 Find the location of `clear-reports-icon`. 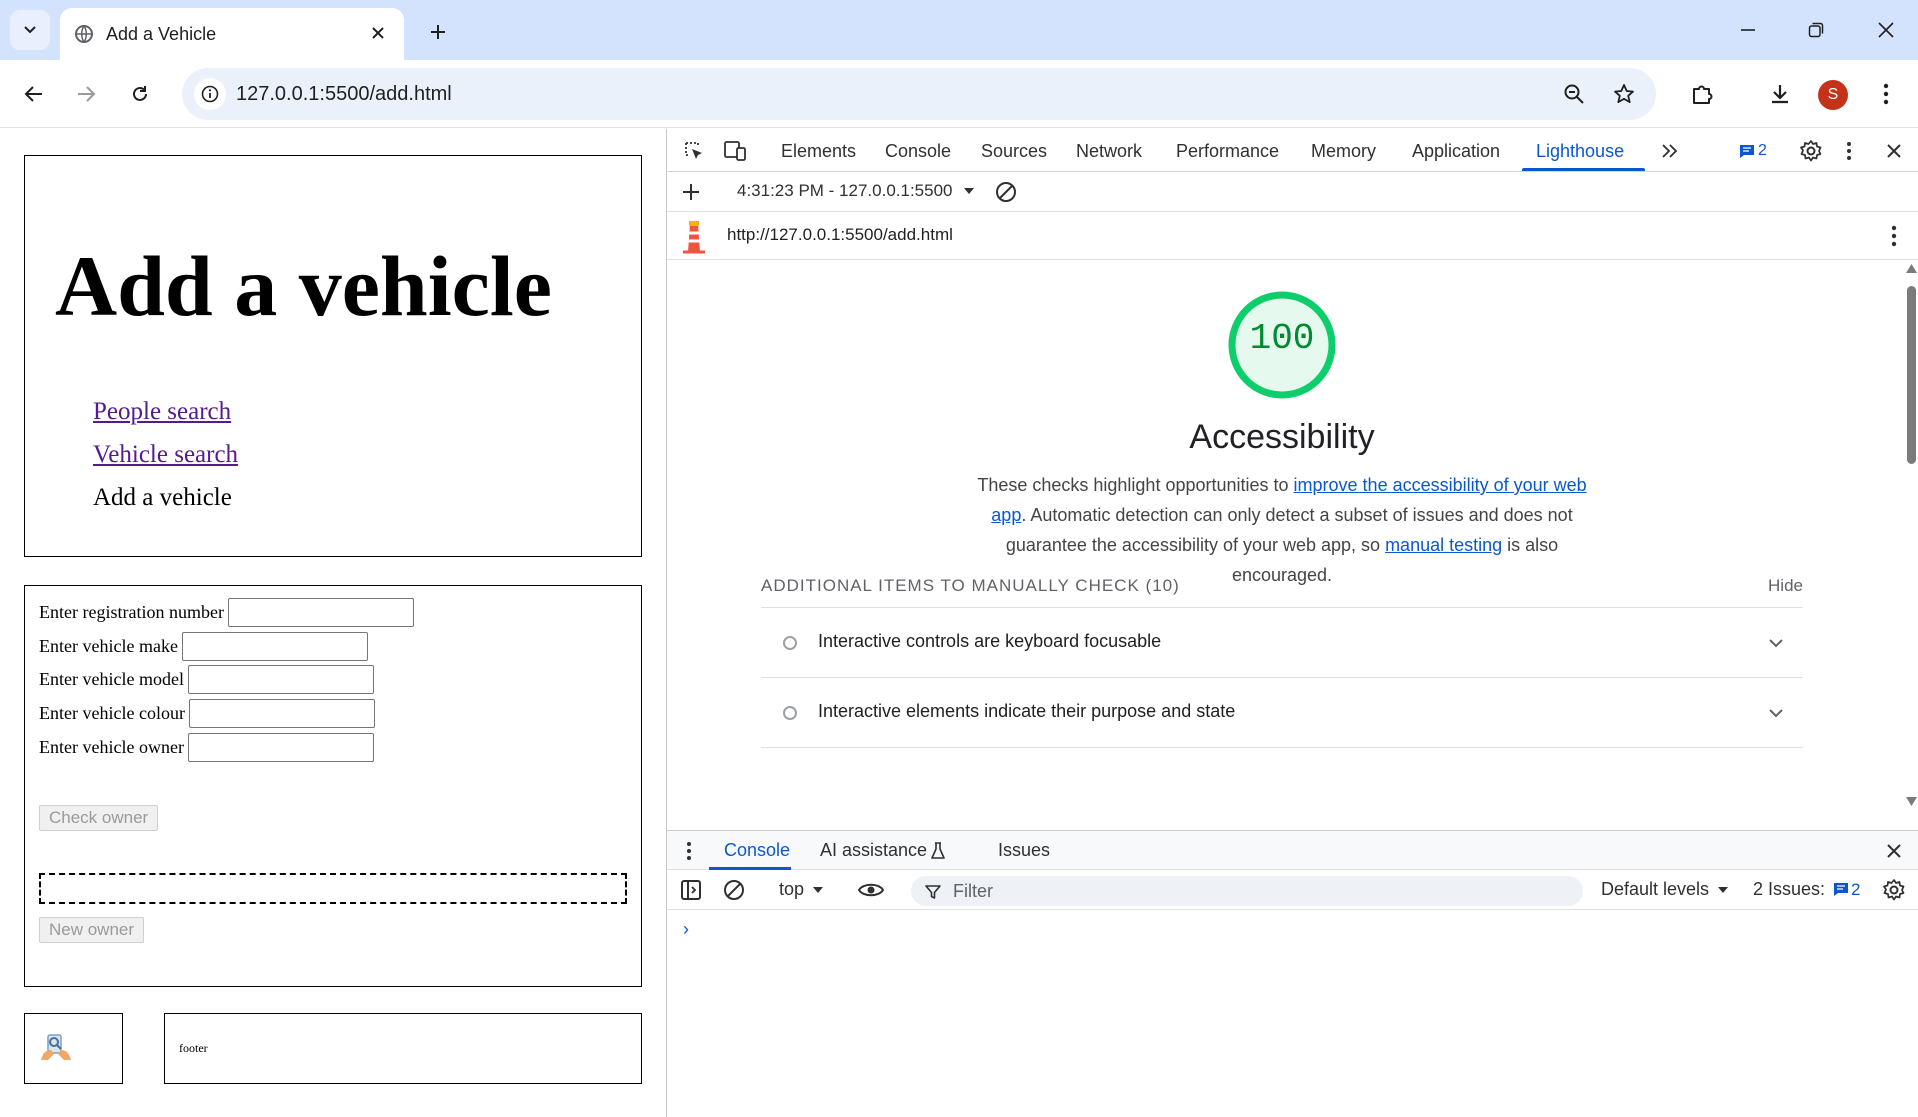

clear-reports-icon is located at coordinates (1006, 192).